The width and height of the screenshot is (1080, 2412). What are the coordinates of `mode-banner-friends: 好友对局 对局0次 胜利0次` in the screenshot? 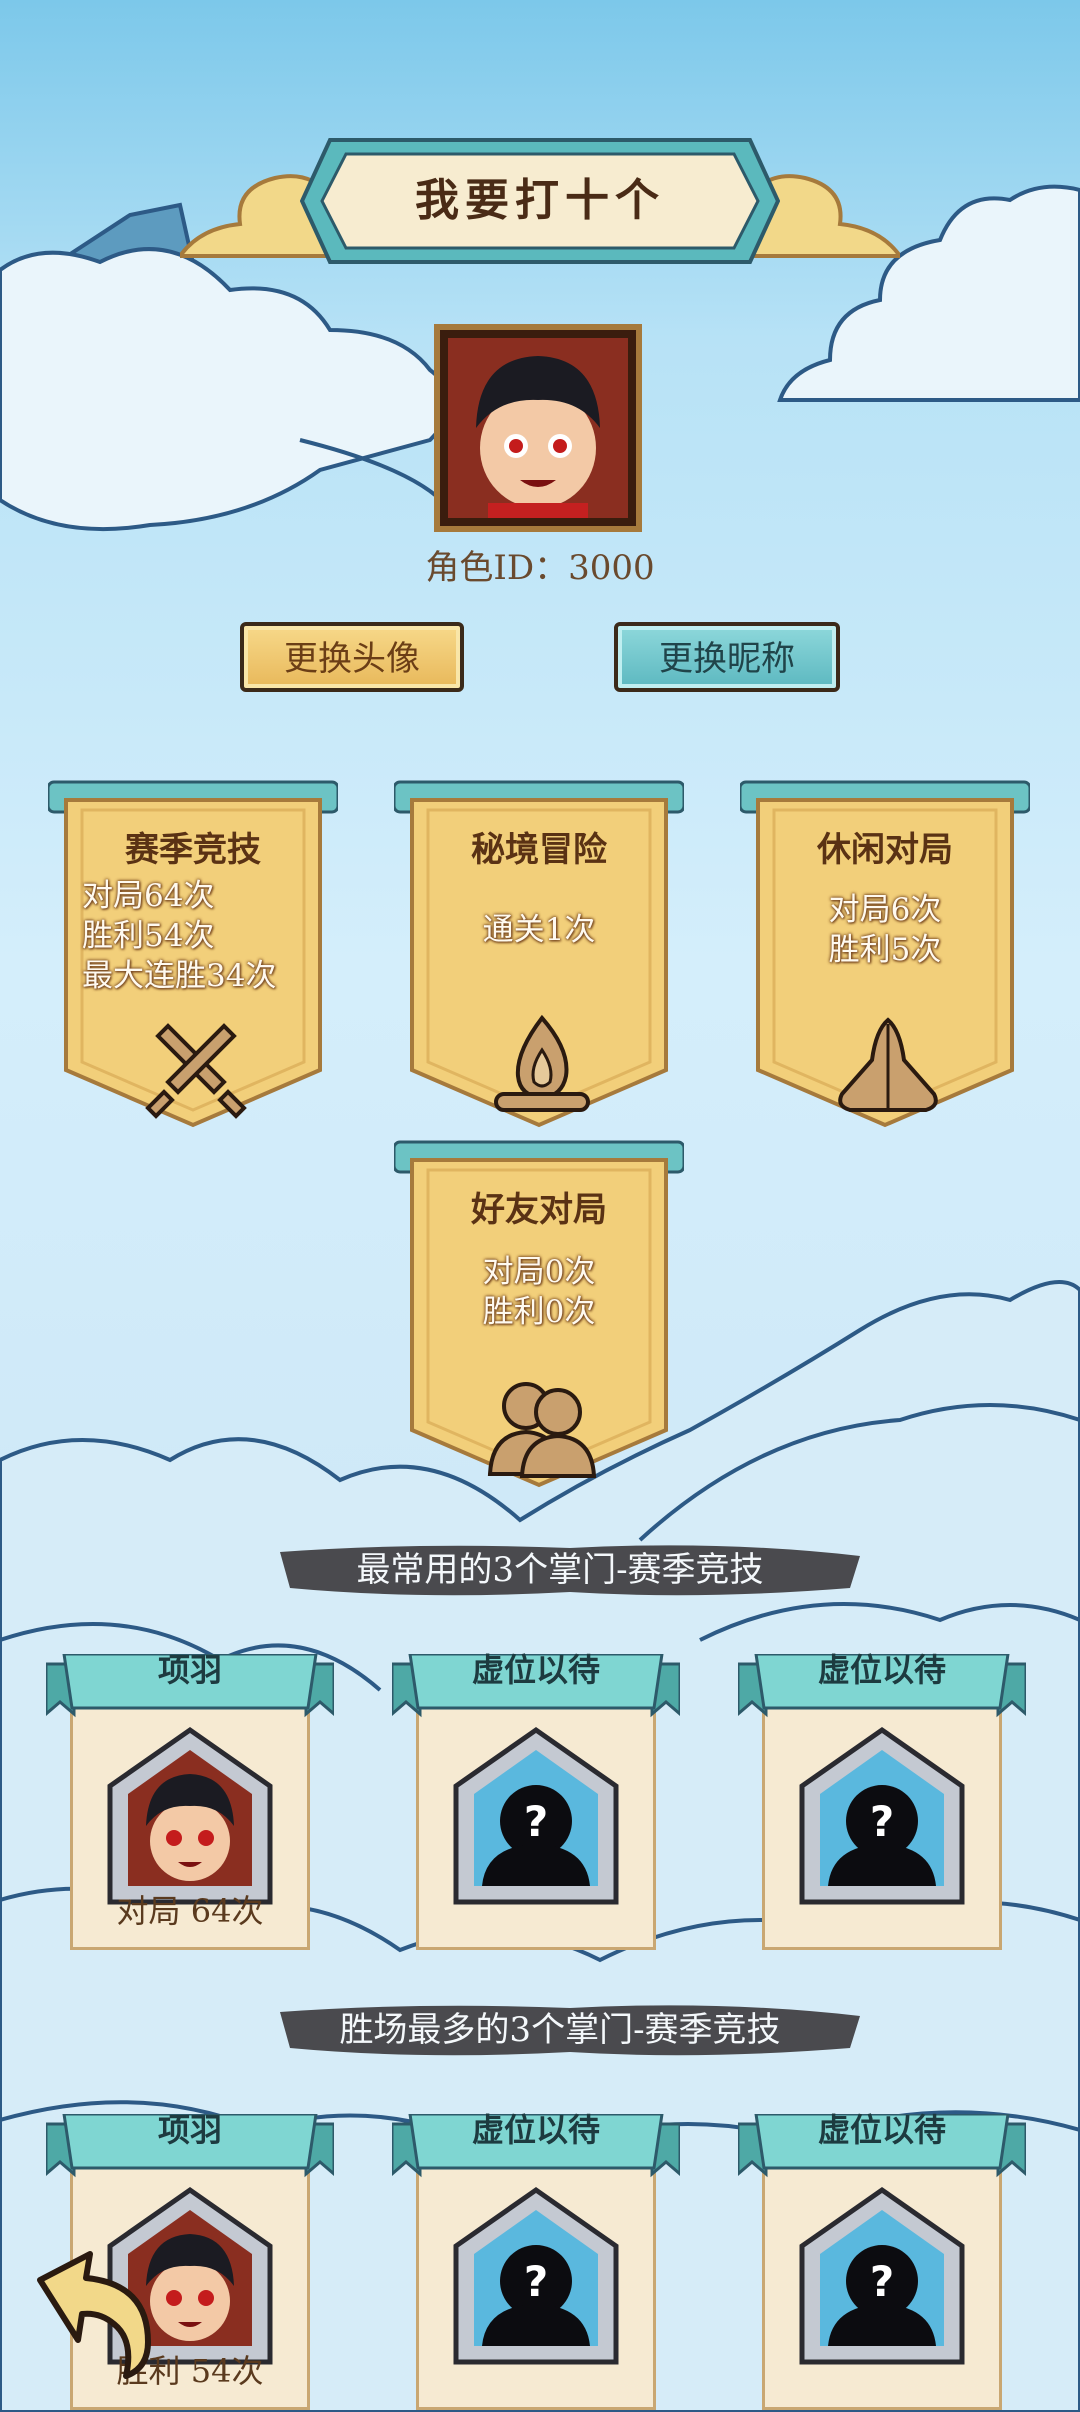 It's located at (539, 1315).